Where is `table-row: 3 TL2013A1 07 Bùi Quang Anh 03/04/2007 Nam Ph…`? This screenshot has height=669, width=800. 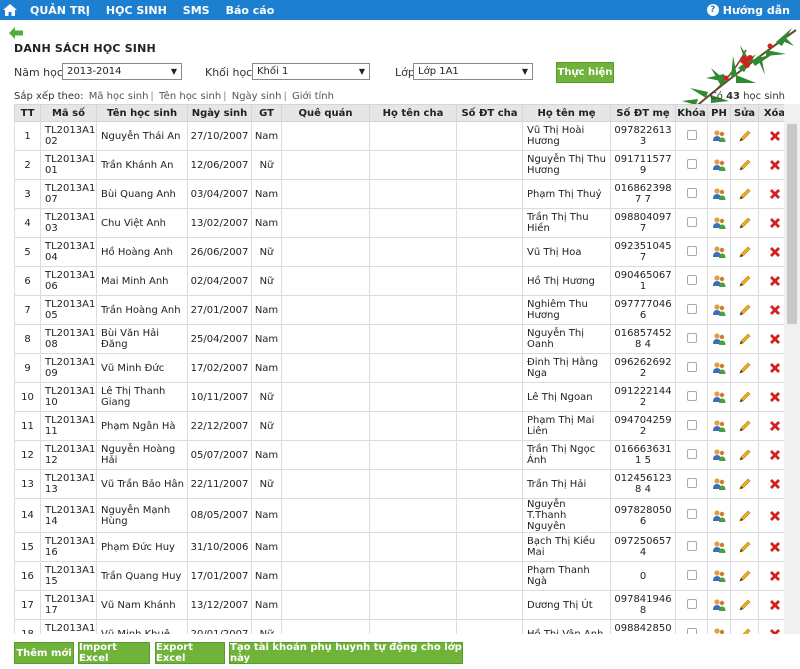
table-row: 3 TL2013A1 07 Bùi Quang Anh 03/04/2007 Nam Ph… is located at coordinates (399, 194).